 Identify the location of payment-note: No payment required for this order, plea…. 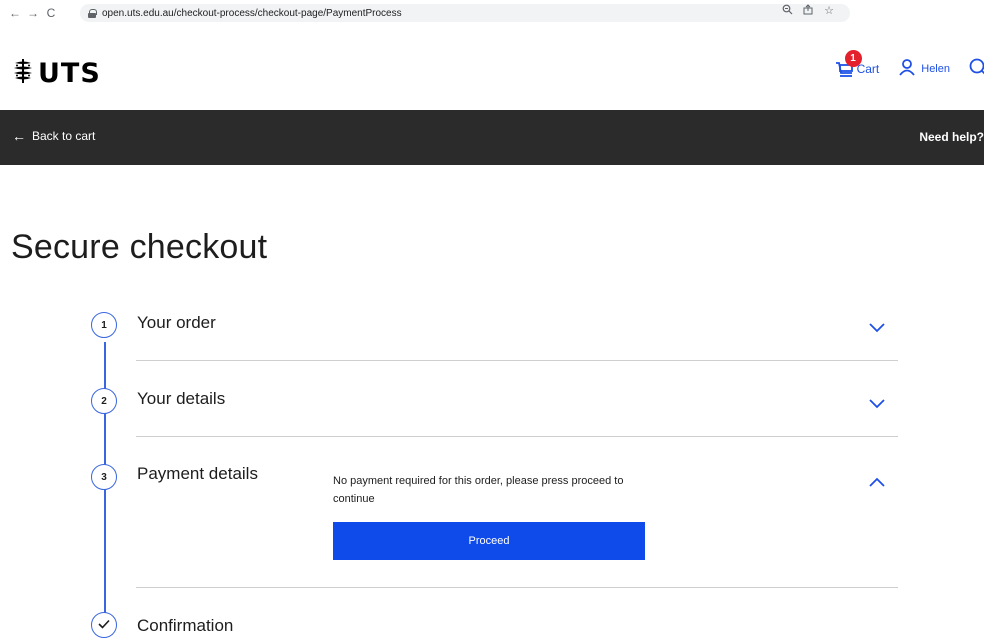
(478, 490).